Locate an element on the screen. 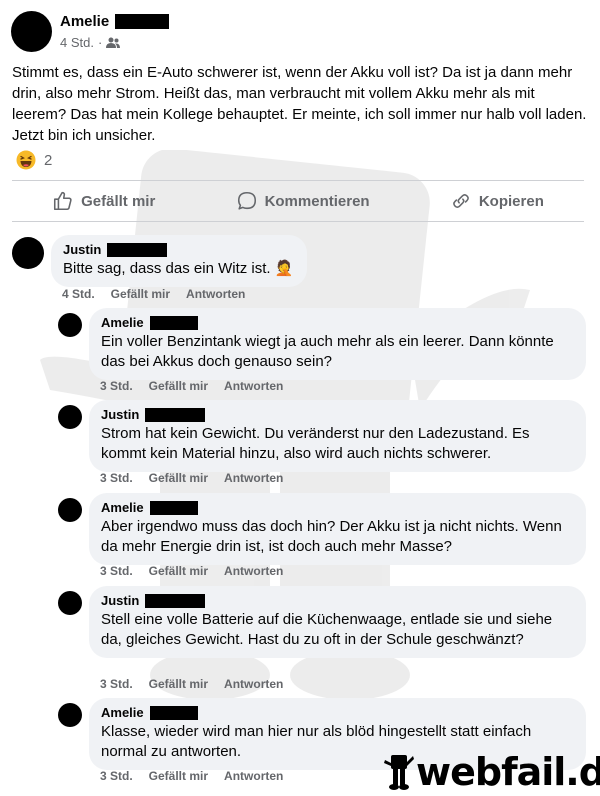  friends-icon is located at coordinates (113, 42).